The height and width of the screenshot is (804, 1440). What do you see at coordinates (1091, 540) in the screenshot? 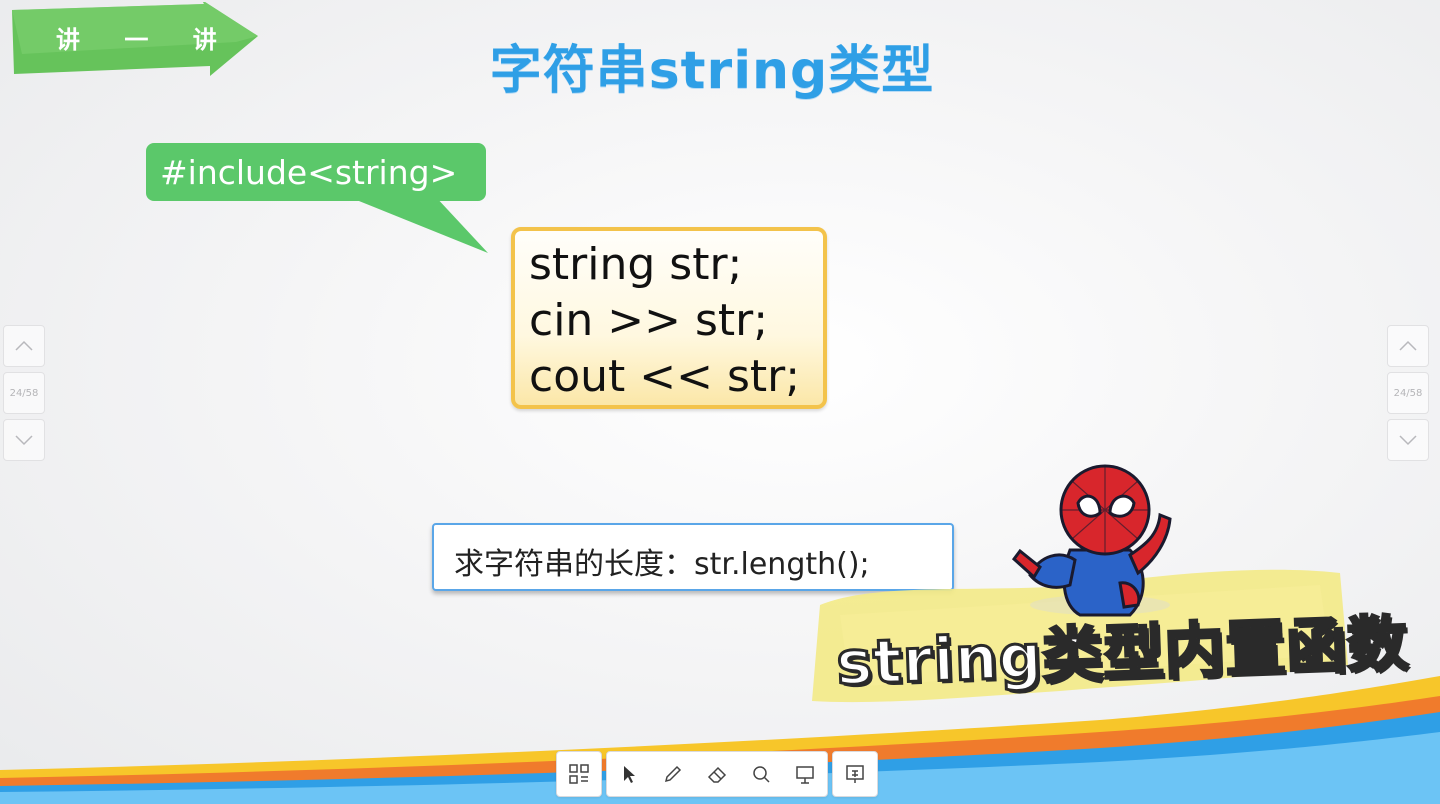
I see `spiderman-character-icon` at bounding box center [1091, 540].